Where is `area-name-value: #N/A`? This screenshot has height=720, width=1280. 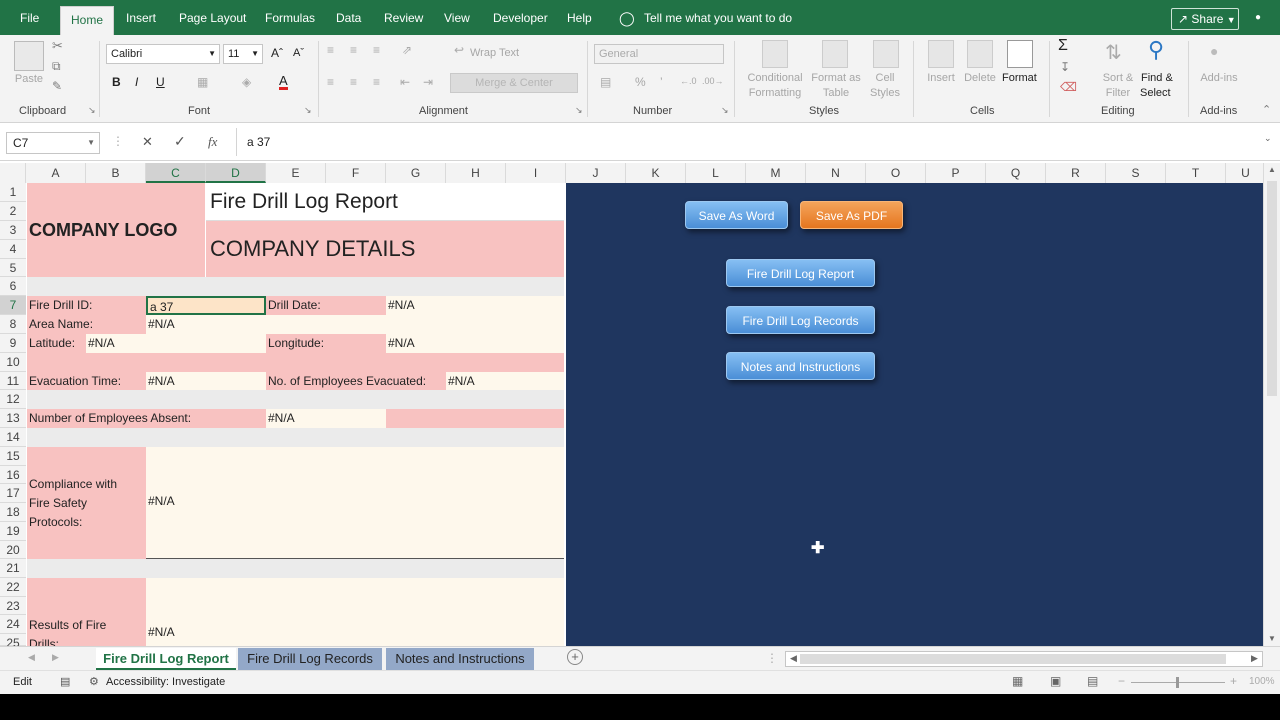 area-name-value: #N/A is located at coordinates (355, 324).